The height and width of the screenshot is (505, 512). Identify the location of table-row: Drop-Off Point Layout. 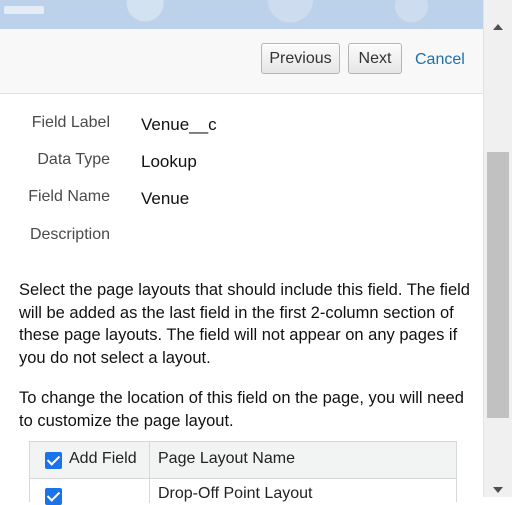
(243, 492).